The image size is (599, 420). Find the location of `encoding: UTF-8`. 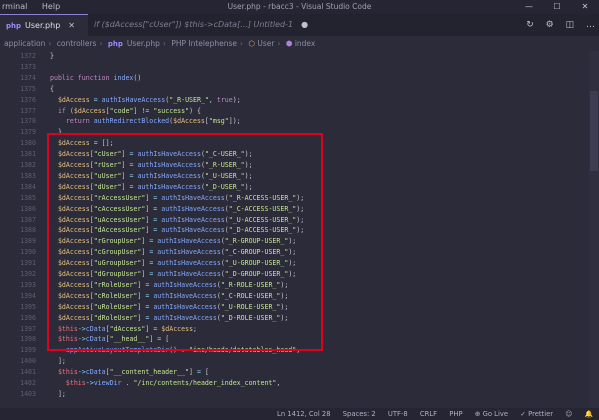

encoding: UTF-8 is located at coordinates (398, 414).